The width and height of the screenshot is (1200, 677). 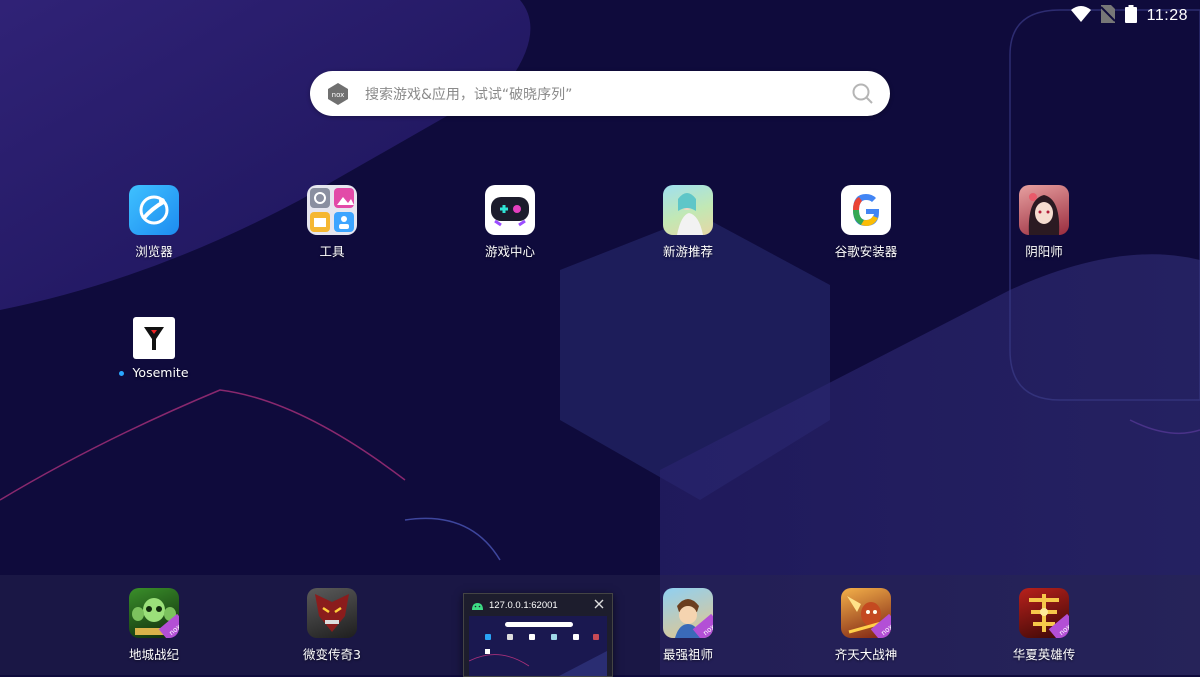 What do you see at coordinates (866, 613) in the screenshot?
I see `monkey-king-icon: nox` at bounding box center [866, 613].